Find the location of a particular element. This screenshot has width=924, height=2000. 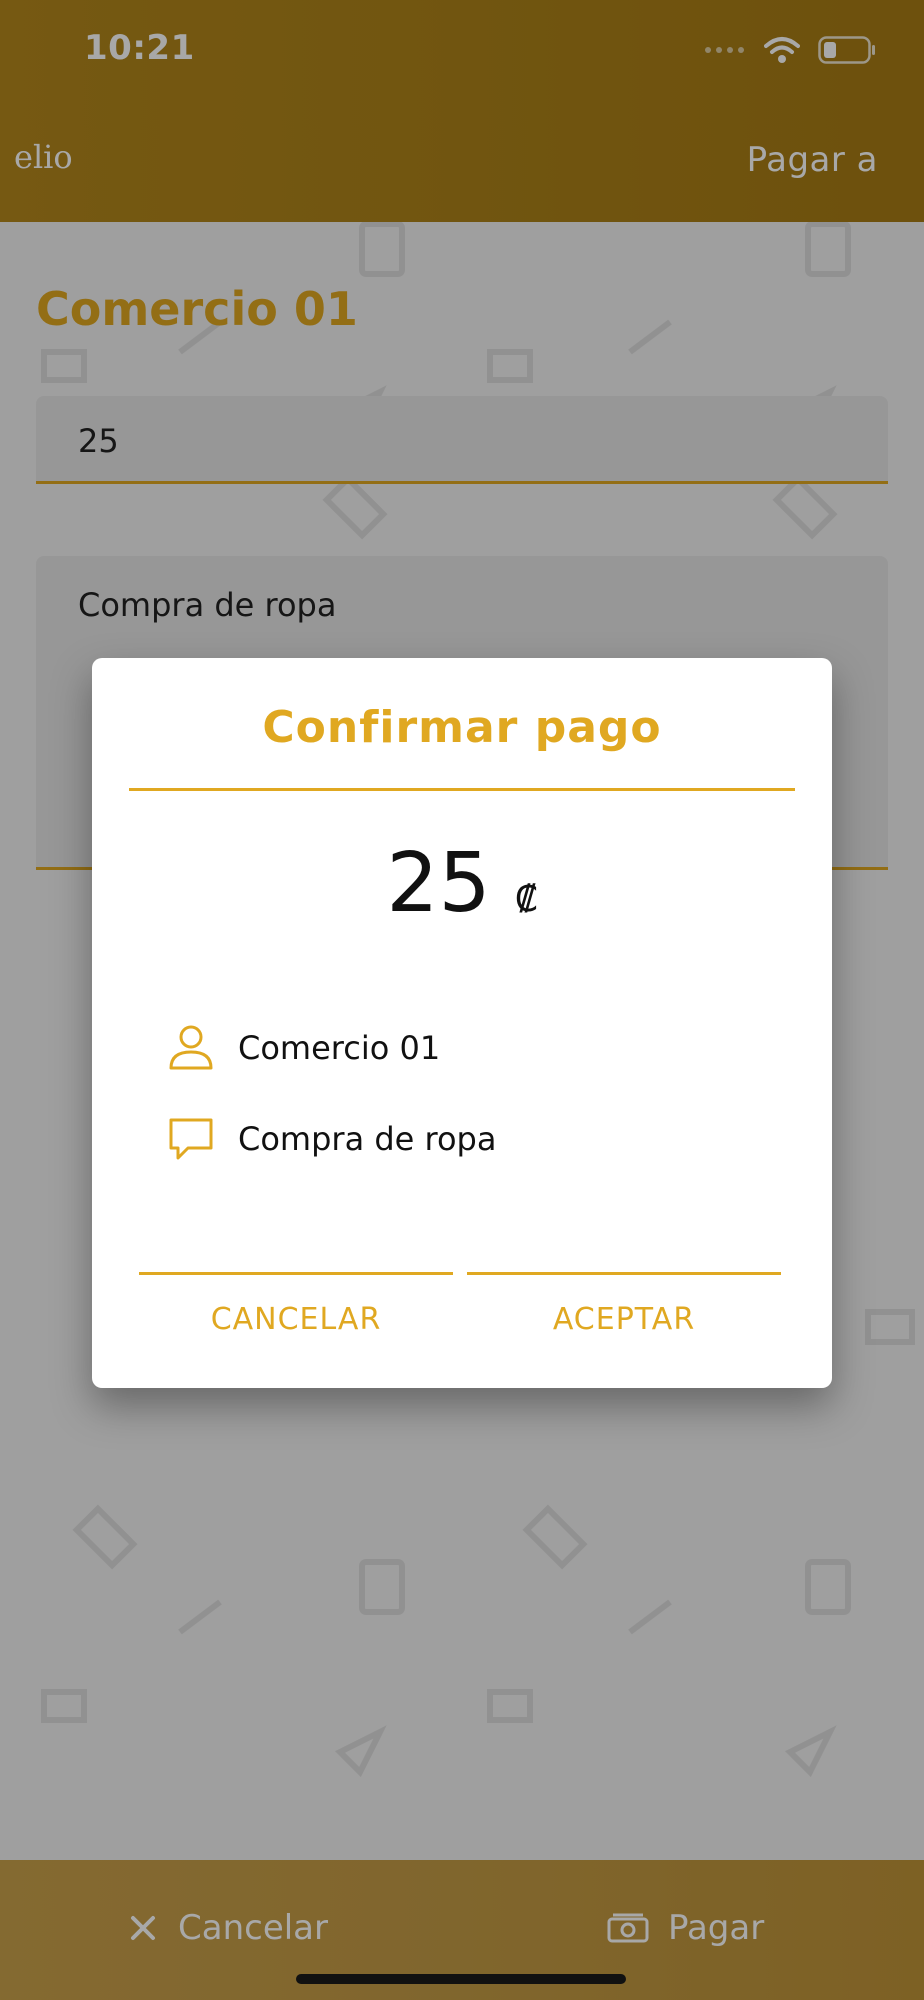

accept-button: ACEPTAR is located at coordinates (624, 1319).